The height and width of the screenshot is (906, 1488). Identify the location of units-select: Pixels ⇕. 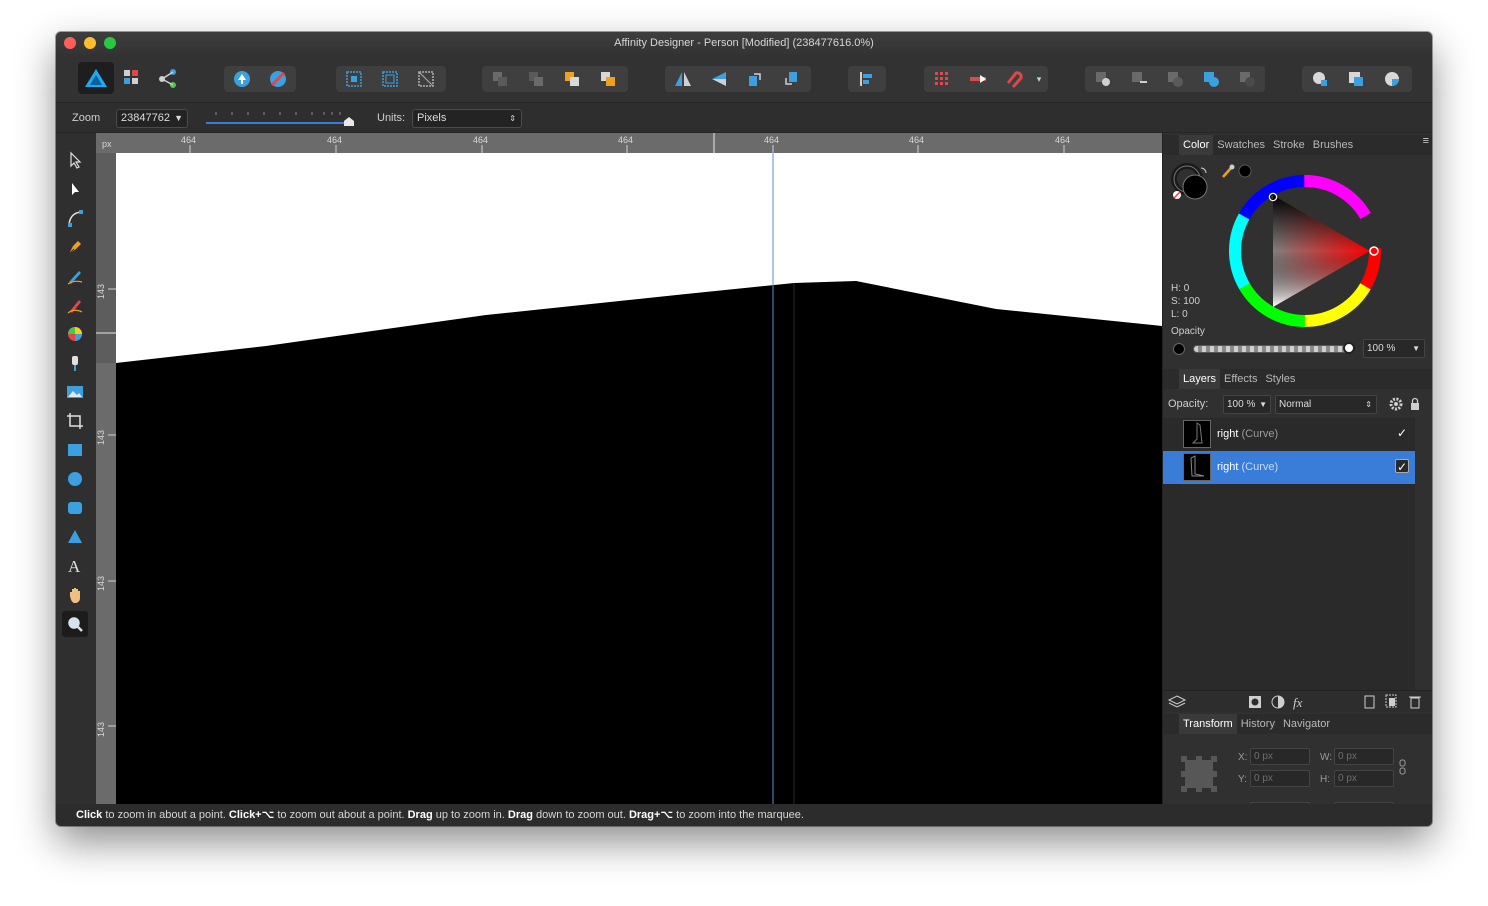
(467, 118).